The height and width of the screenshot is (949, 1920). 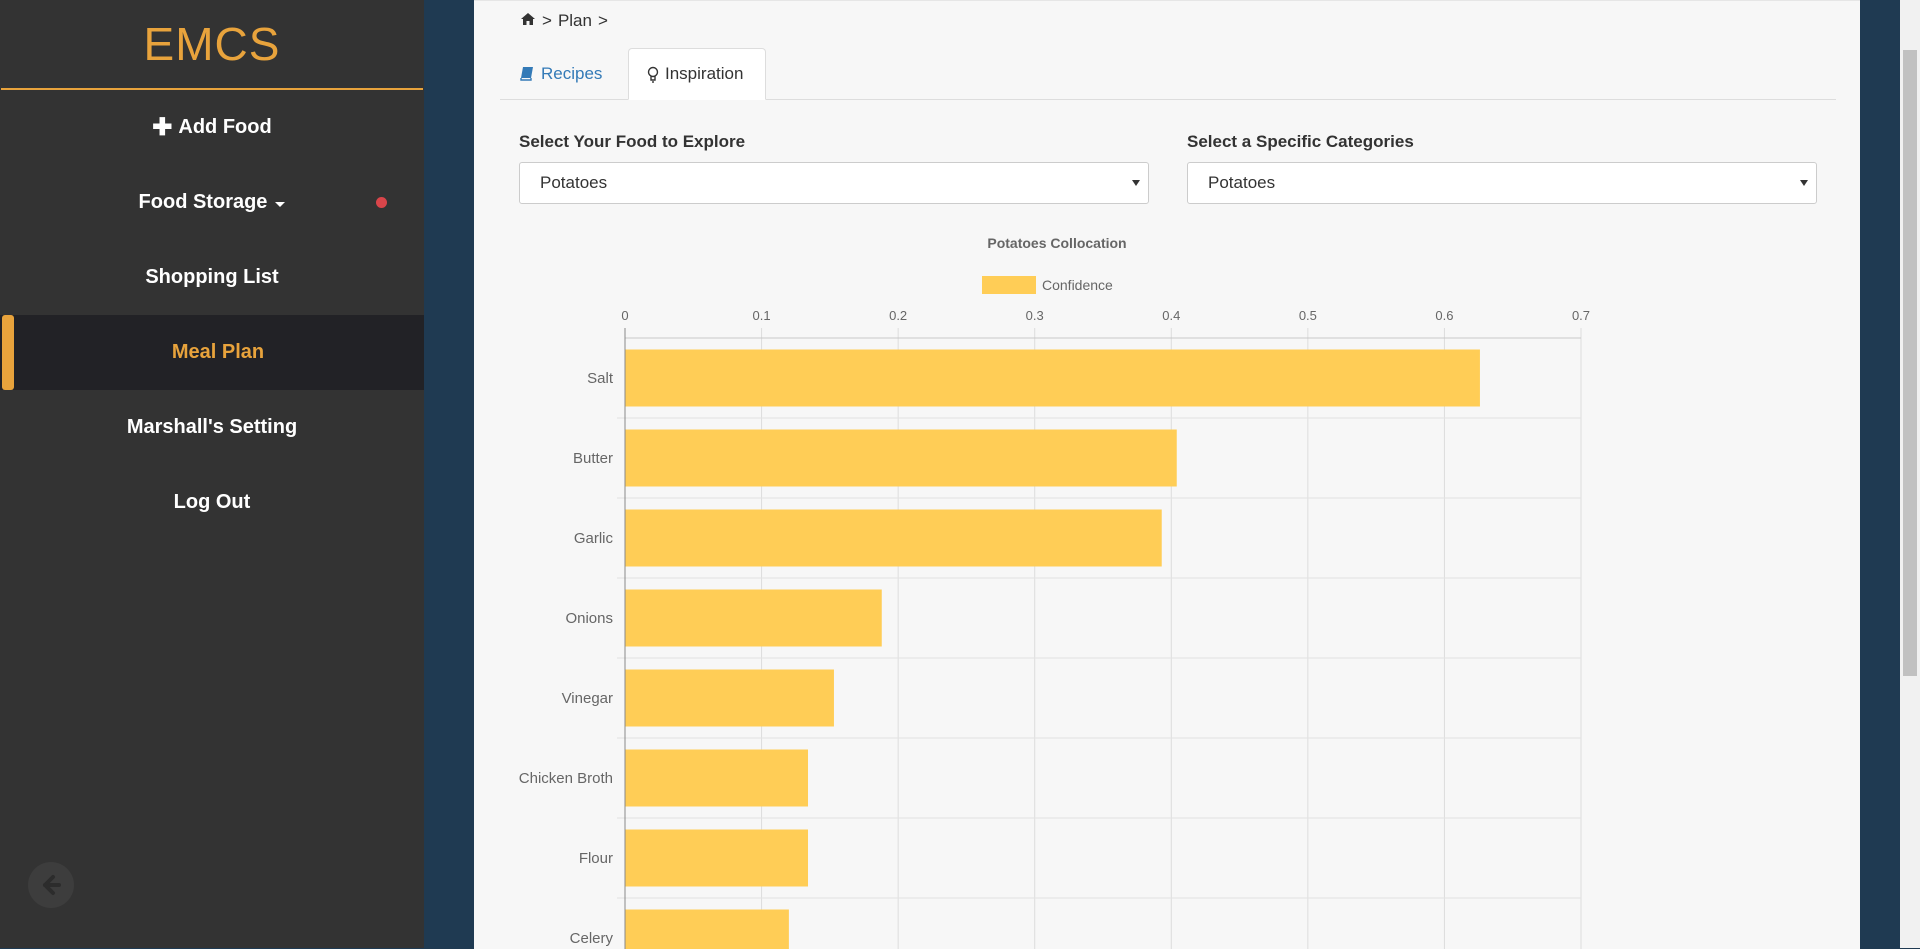 I want to click on sidebar-item-log-out: Log Out, so click(x=212, y=502).